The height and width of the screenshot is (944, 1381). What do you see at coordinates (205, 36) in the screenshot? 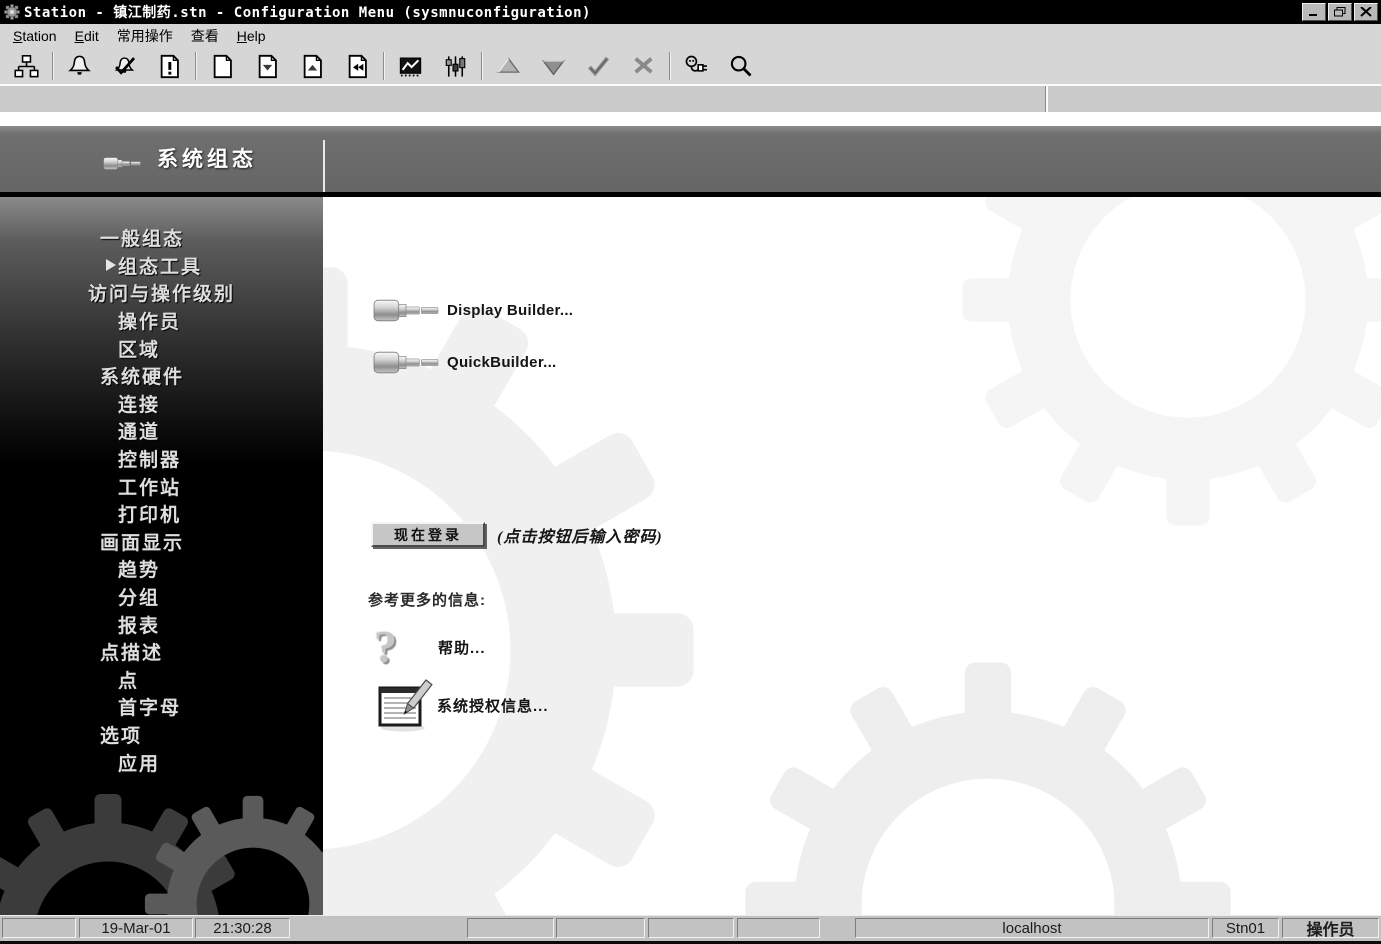
I see `menubar-item: 查看` at bounding box center [205, 36].